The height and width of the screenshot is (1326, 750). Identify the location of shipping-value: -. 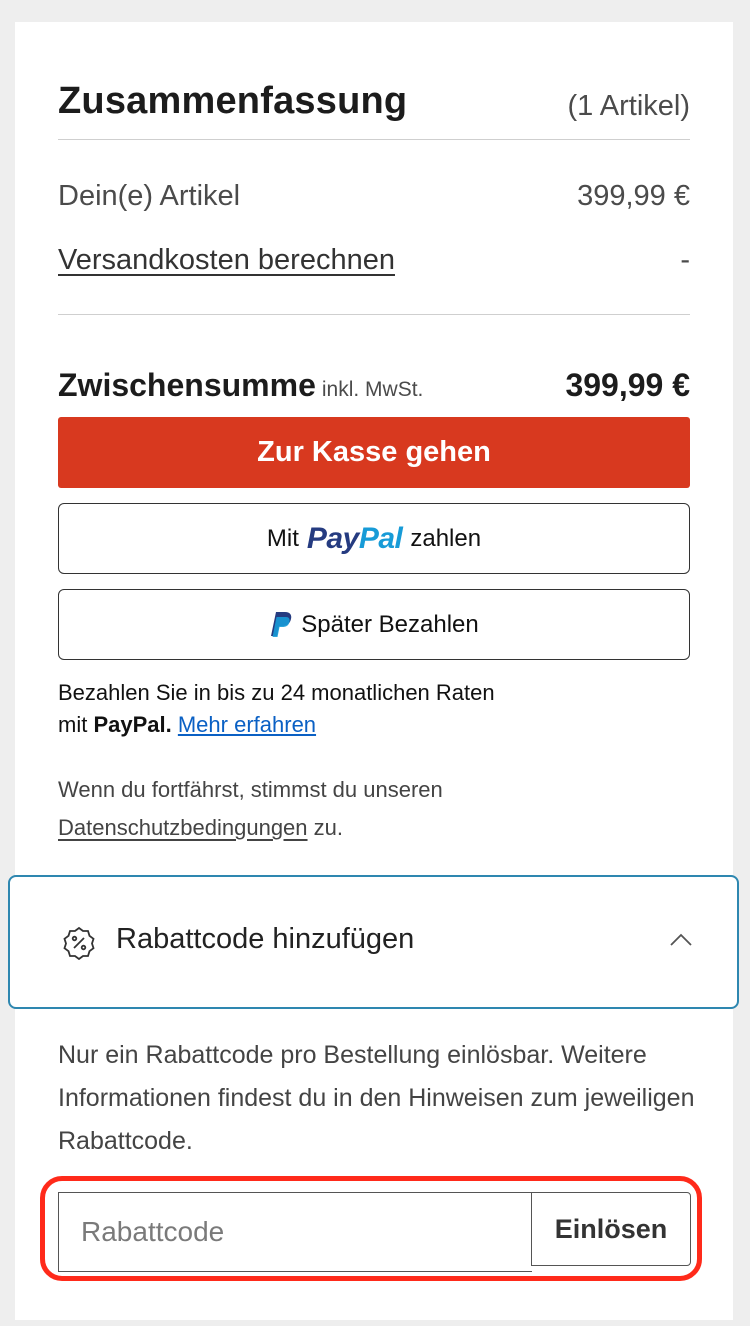
(685, 260).